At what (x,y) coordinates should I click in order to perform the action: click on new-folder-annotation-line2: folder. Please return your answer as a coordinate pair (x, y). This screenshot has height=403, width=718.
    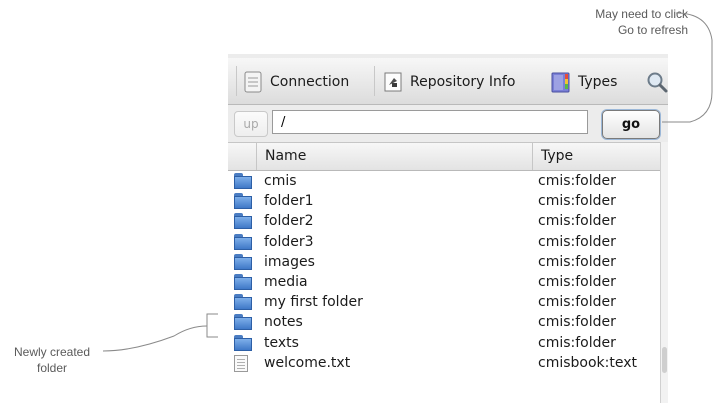
    Looking at the image, I should click on (52, 368).